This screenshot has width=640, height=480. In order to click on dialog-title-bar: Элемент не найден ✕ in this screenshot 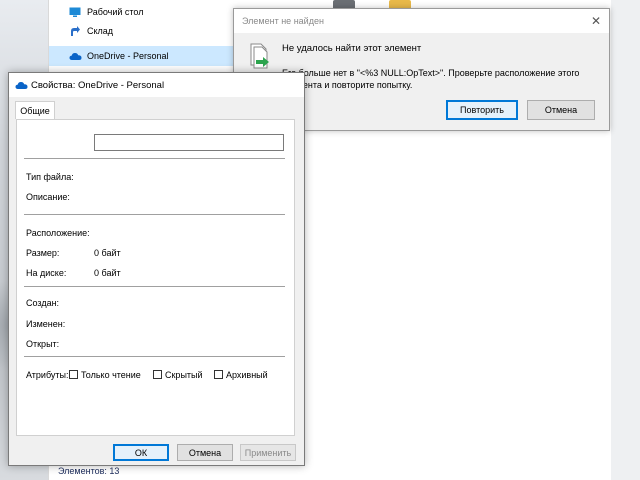, I will do `click(421, 21)`.